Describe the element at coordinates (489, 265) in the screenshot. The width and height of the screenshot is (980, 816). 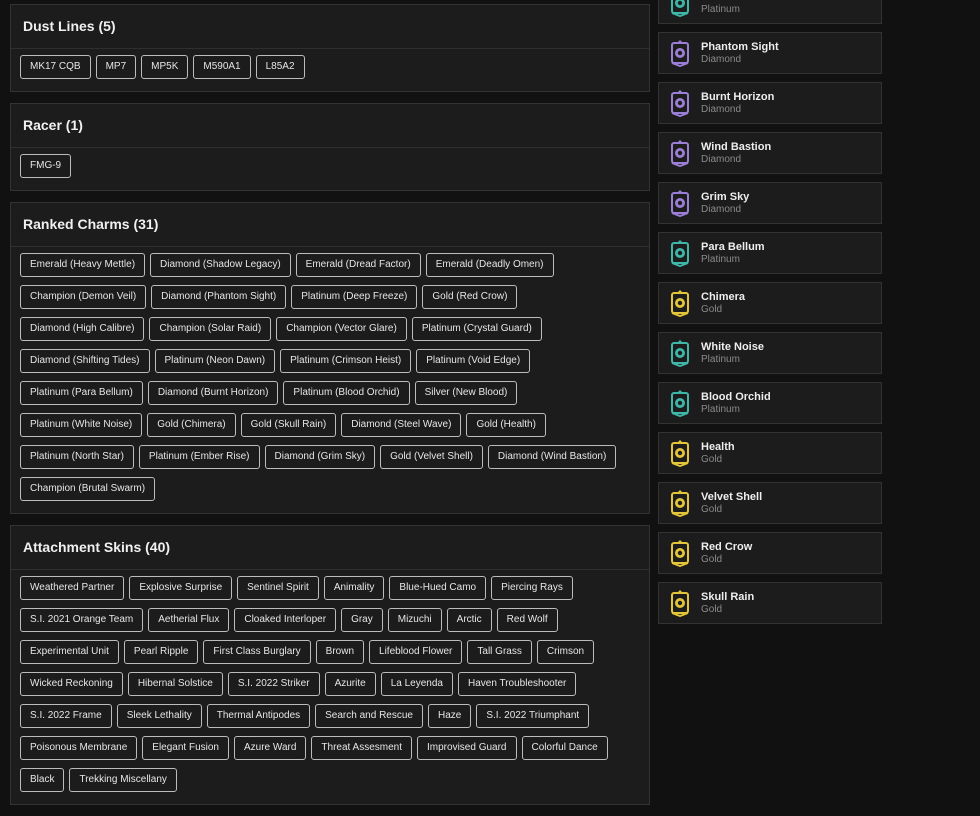
I see `item-tag: Emerald (Deadly Omen)` at that location.